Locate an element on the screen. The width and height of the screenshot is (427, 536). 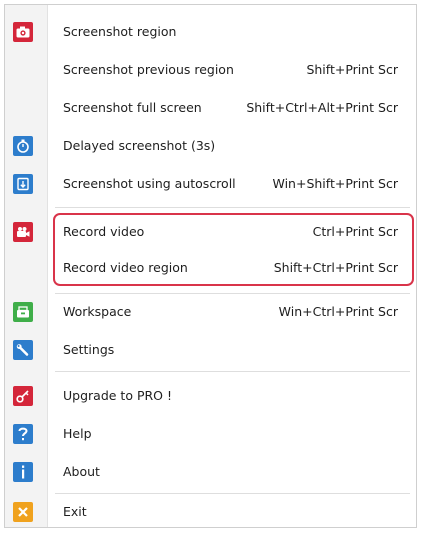
menu-item-about: About is located at coordinates (210, 472).